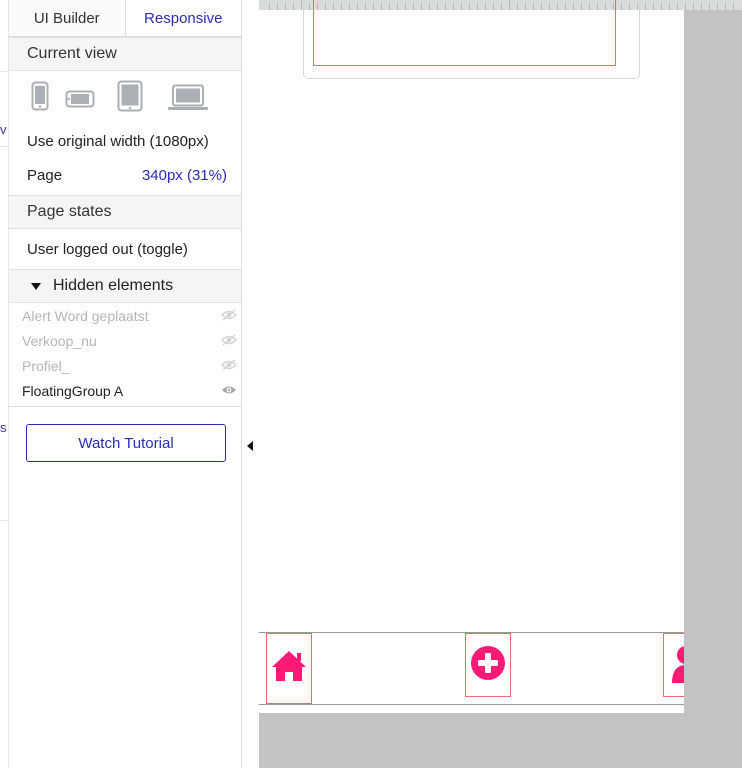 This screenshot has height=768, width=742. I want to click on group-element, so click(471, 39).